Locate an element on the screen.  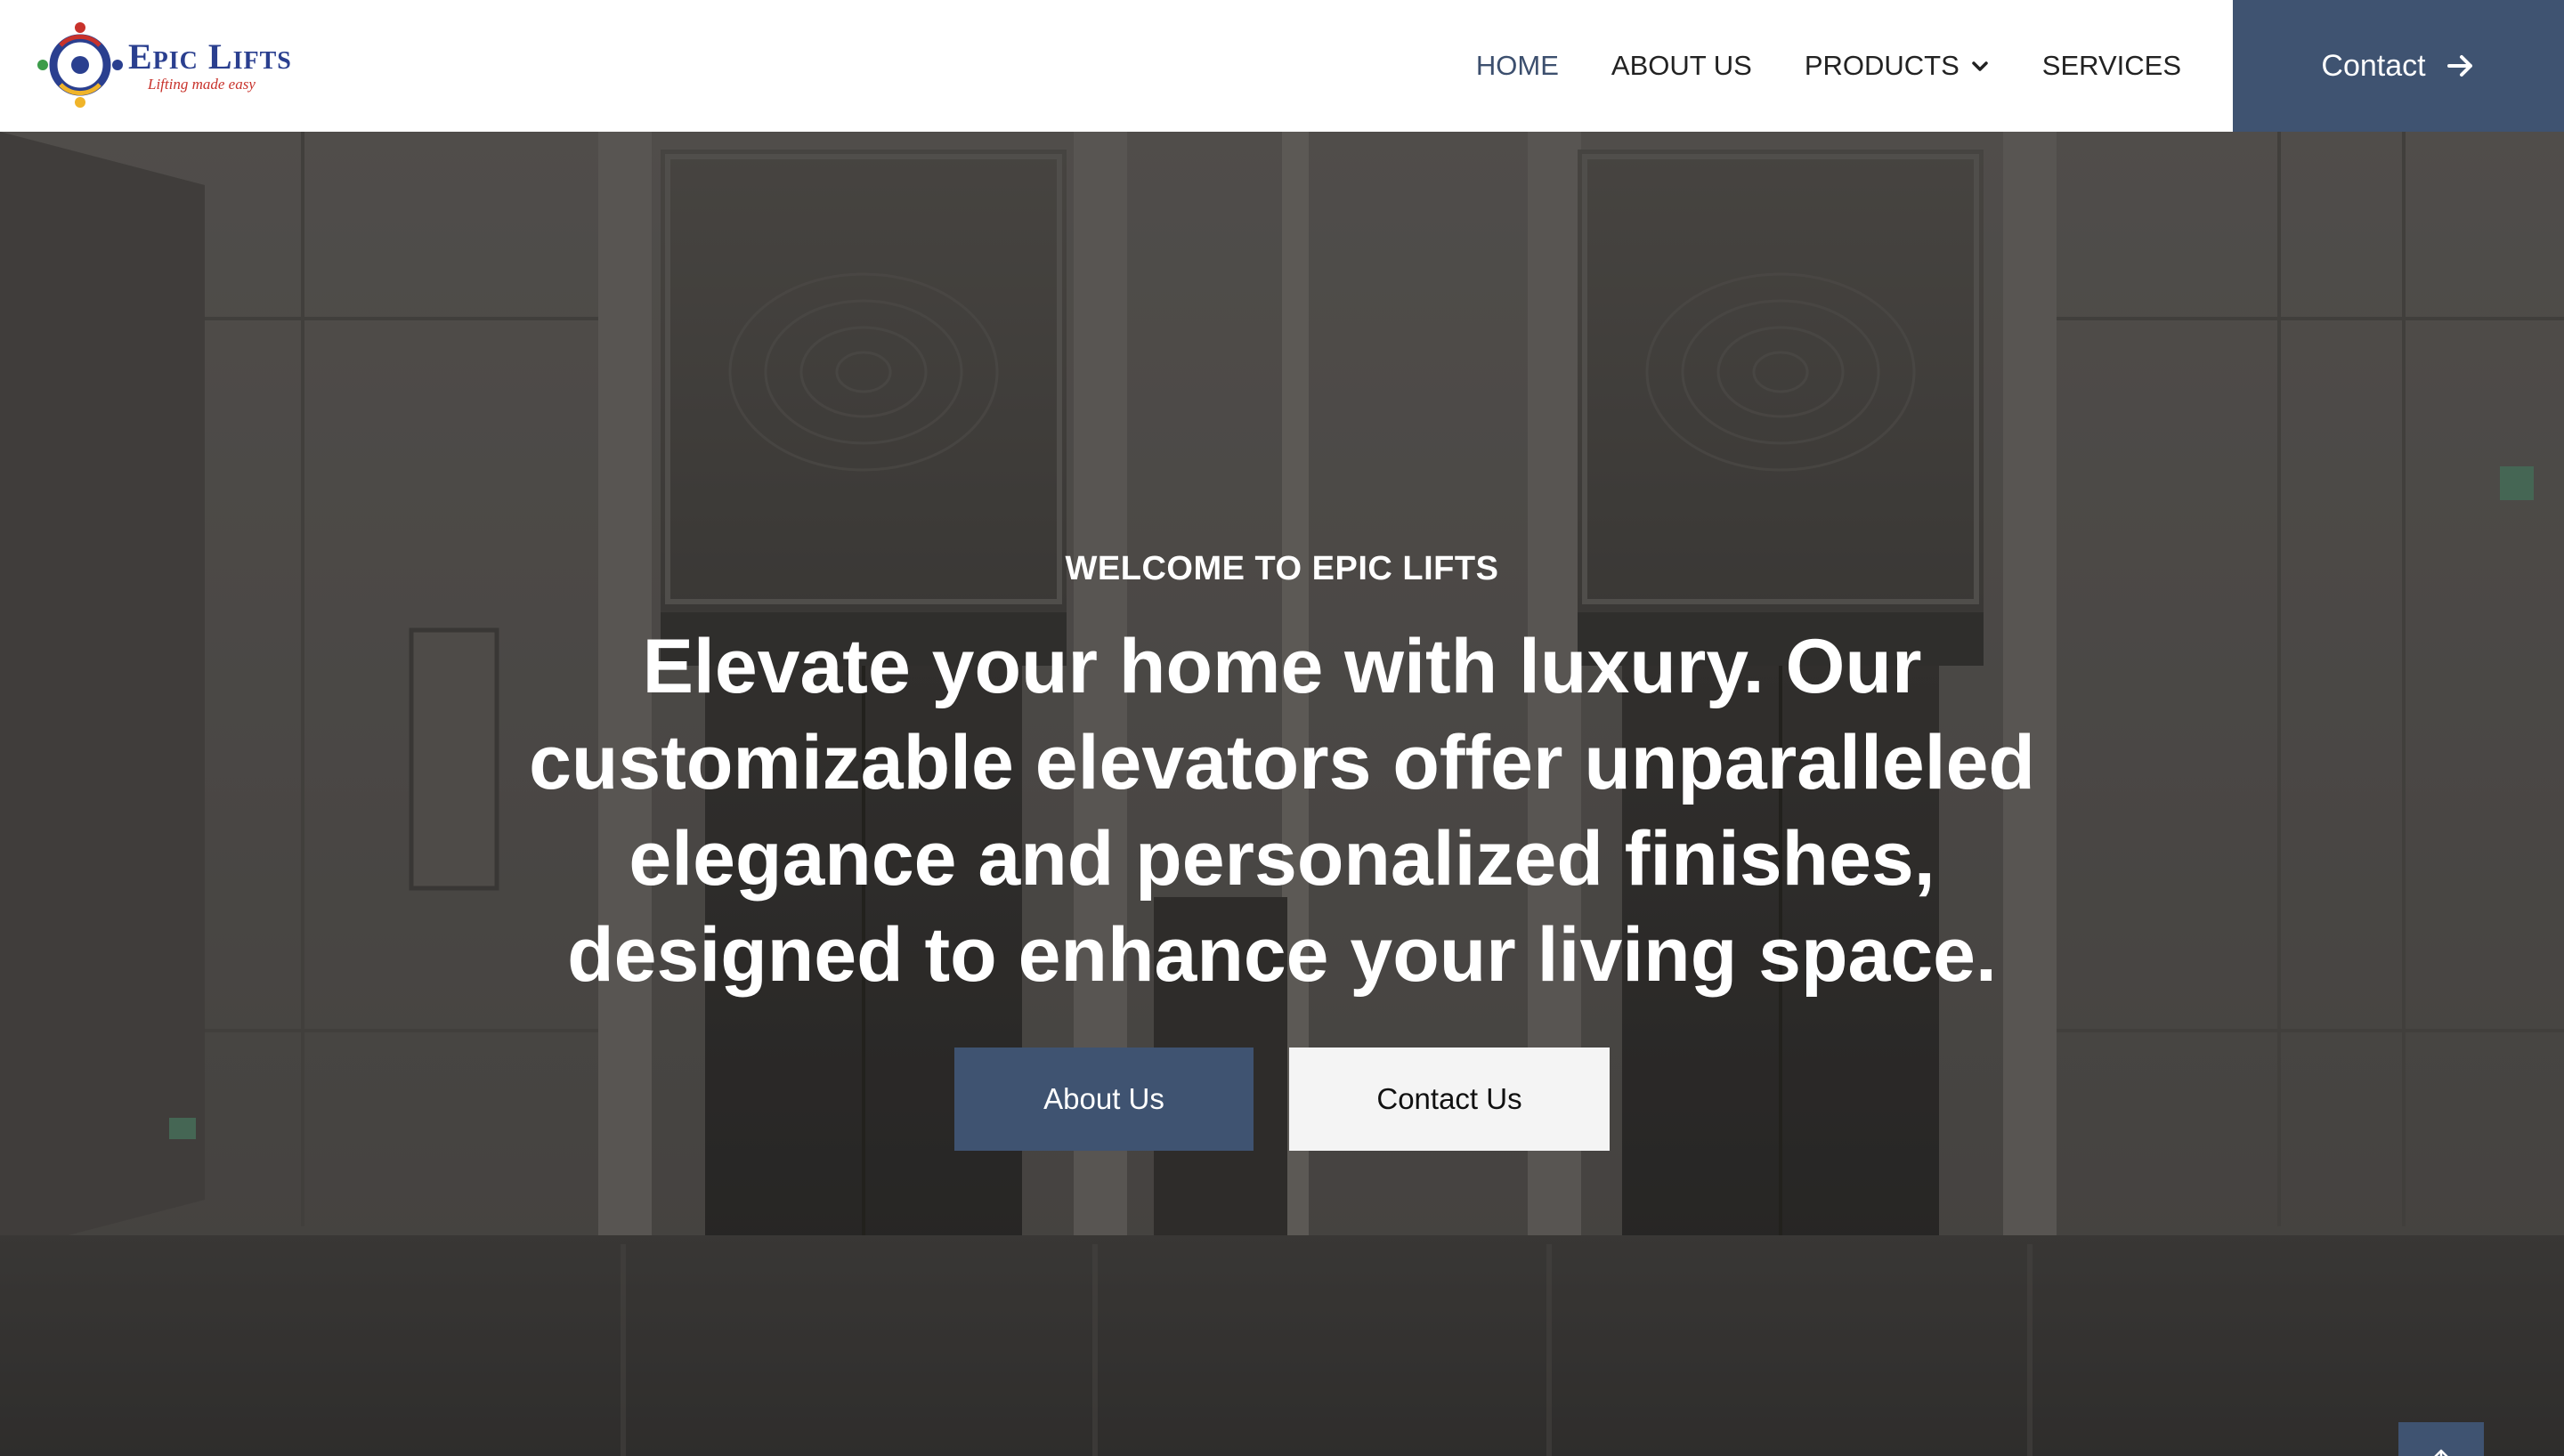
scroll-to-top-button is located at coordinates (2441, 1439).